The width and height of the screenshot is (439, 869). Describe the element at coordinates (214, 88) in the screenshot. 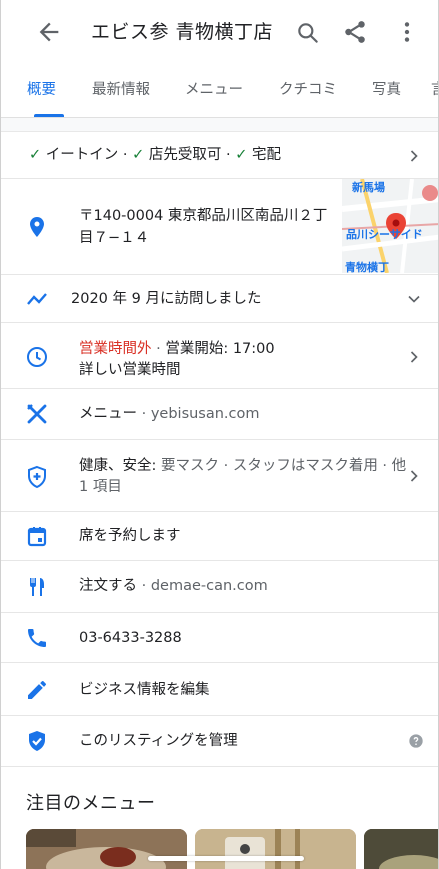

I see `tab-menu: メニュー` at that location.